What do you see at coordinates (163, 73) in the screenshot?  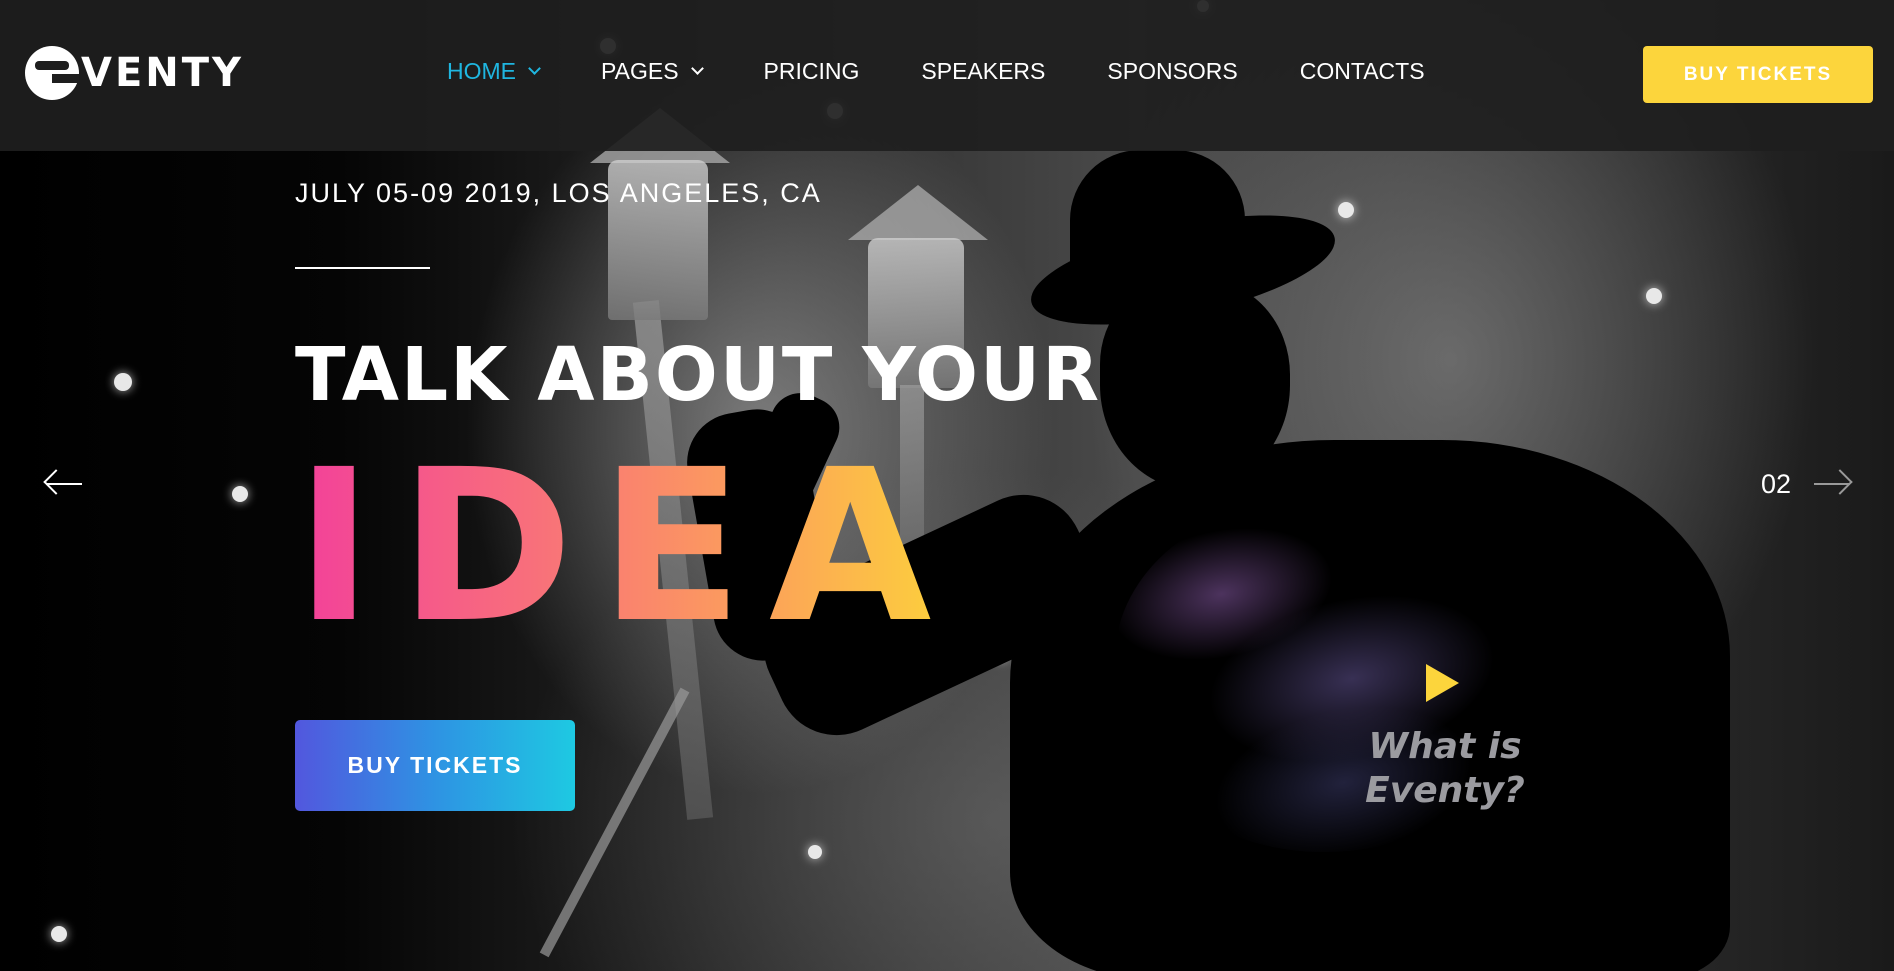 I see `logo-text: VENTY` at bounding box center [163, 73].